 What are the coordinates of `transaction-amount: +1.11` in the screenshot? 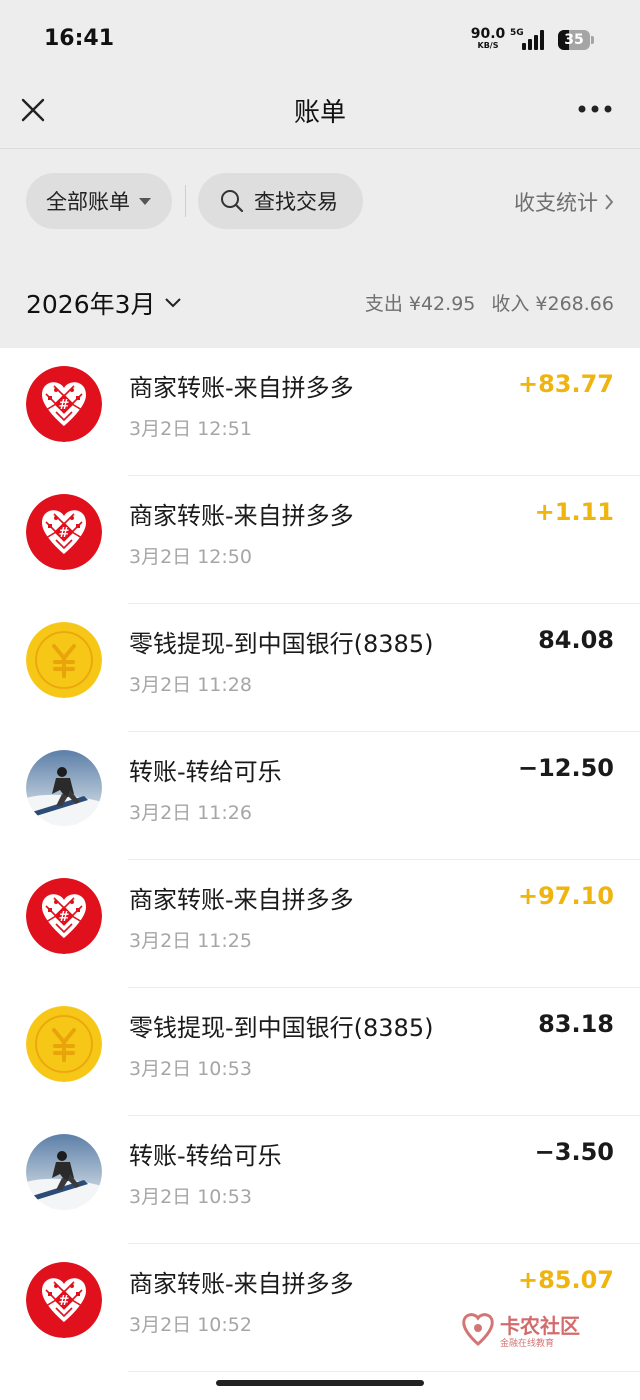 It's located at (574, 512).